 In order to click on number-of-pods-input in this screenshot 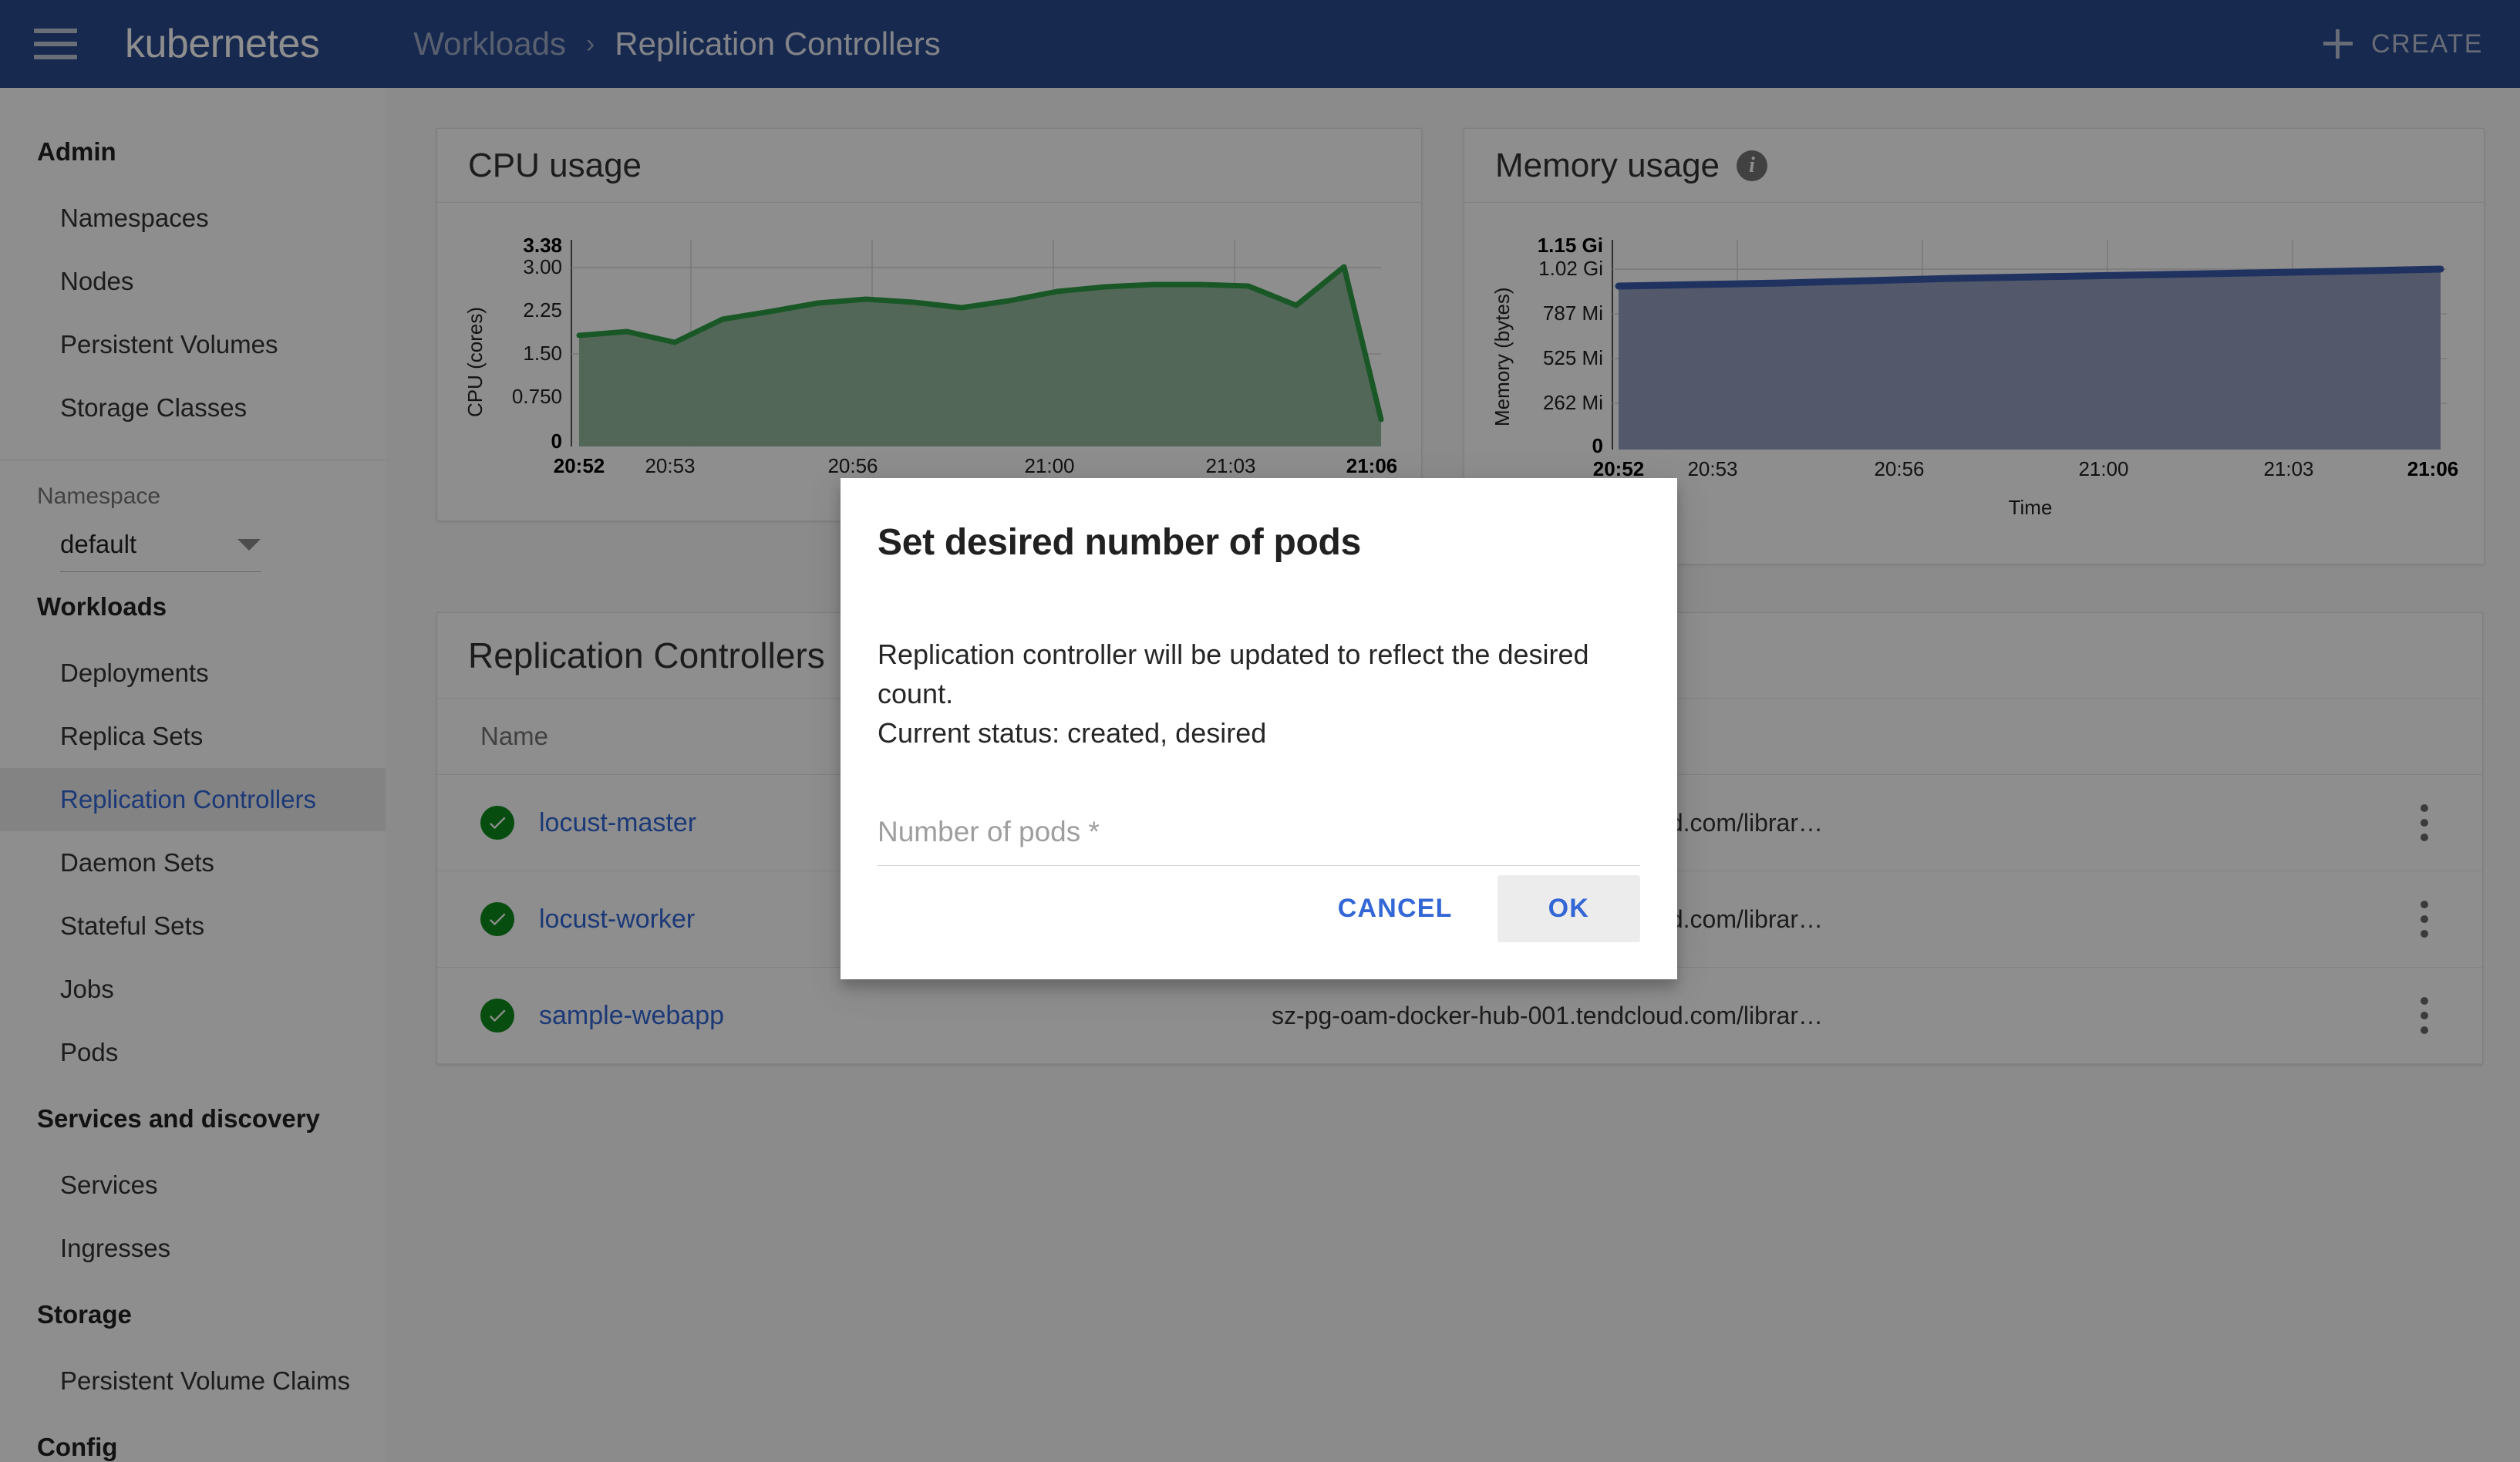, I will do `click(1259, 832)`.